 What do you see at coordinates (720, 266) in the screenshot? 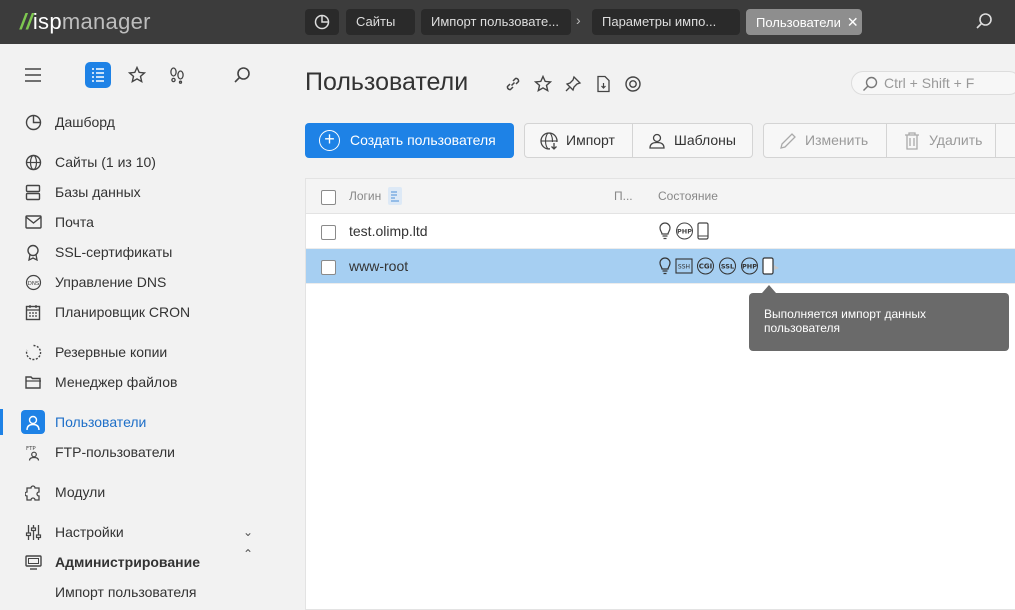
I see `row-status: SSH CGI SSL PHP` at bounding box center [720, 266].